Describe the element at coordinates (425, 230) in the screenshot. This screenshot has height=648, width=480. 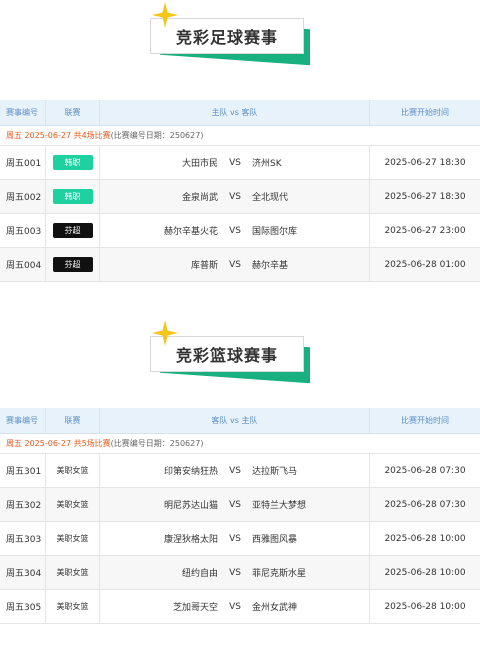
I see `match-time: 2025-06-27 23:00` at that location.